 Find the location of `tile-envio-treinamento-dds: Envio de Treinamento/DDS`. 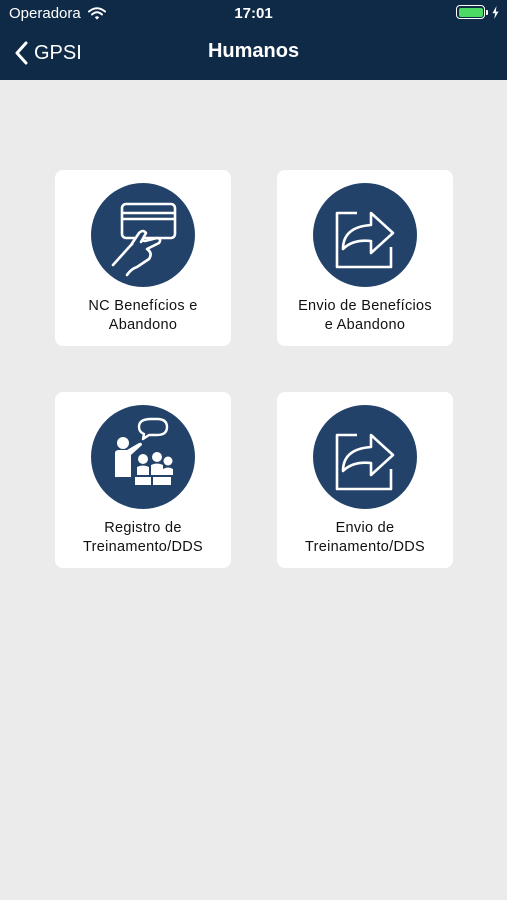

tile-envio-treinamento-dds: Envio de Treinamento/DDS is located at coordinates (365, 480).